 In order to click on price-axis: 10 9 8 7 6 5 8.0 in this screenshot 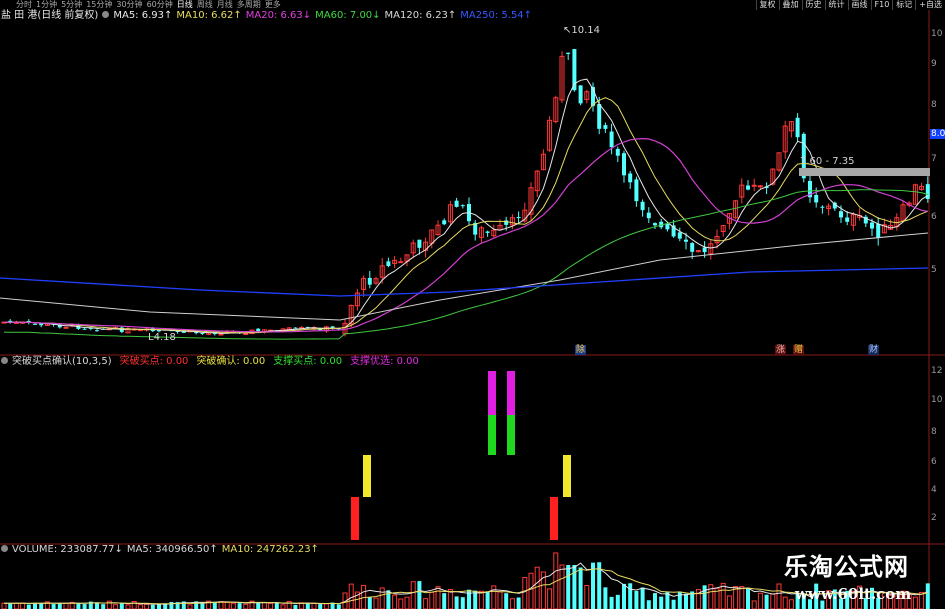, I will do `click(937, 177)`.